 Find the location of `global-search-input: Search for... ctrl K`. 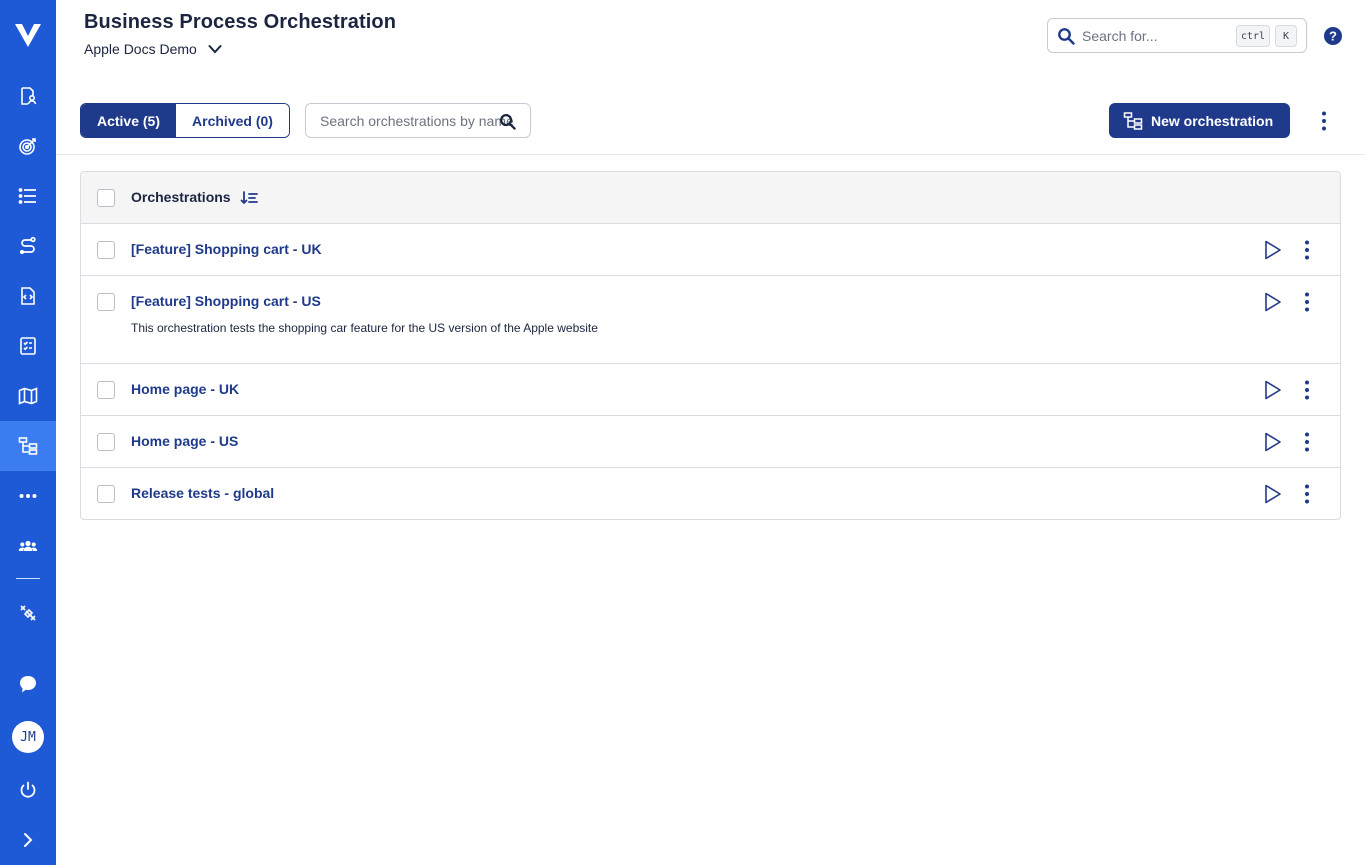

global-search-input: Search for... ctrl K is located at coordinates (1177, 35).